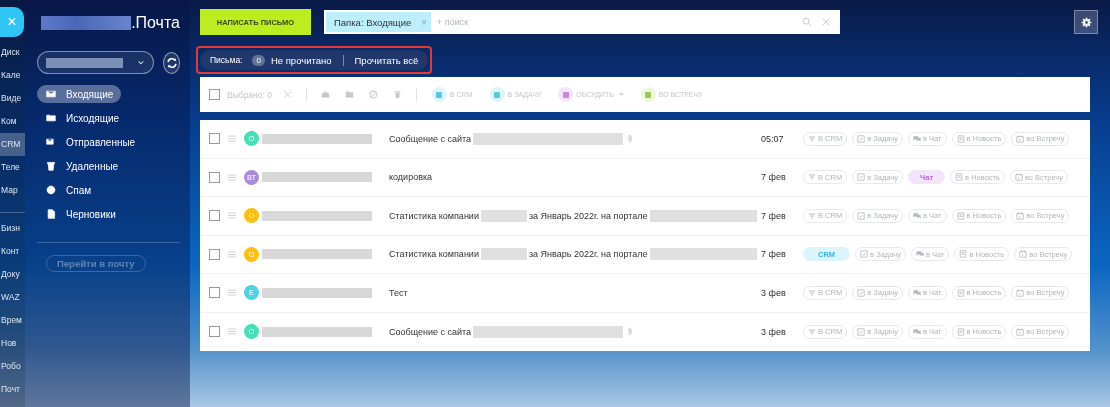 Image resolution: width=1110 pixels, height=407 pixels. What do you see at coordinates (424, 22) in the screenshot?
I see `remove-tag-button: ×` at bounding box center [424, 22].